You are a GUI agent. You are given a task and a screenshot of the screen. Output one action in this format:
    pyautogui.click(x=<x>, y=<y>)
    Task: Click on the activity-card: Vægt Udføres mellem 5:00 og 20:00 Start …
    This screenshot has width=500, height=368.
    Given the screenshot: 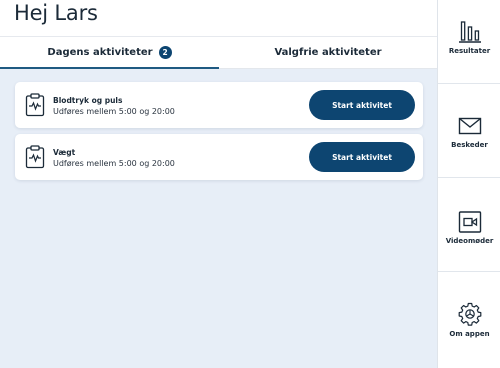 What is the action you would take?
    pyautogui.click(x=219, y=157)
    